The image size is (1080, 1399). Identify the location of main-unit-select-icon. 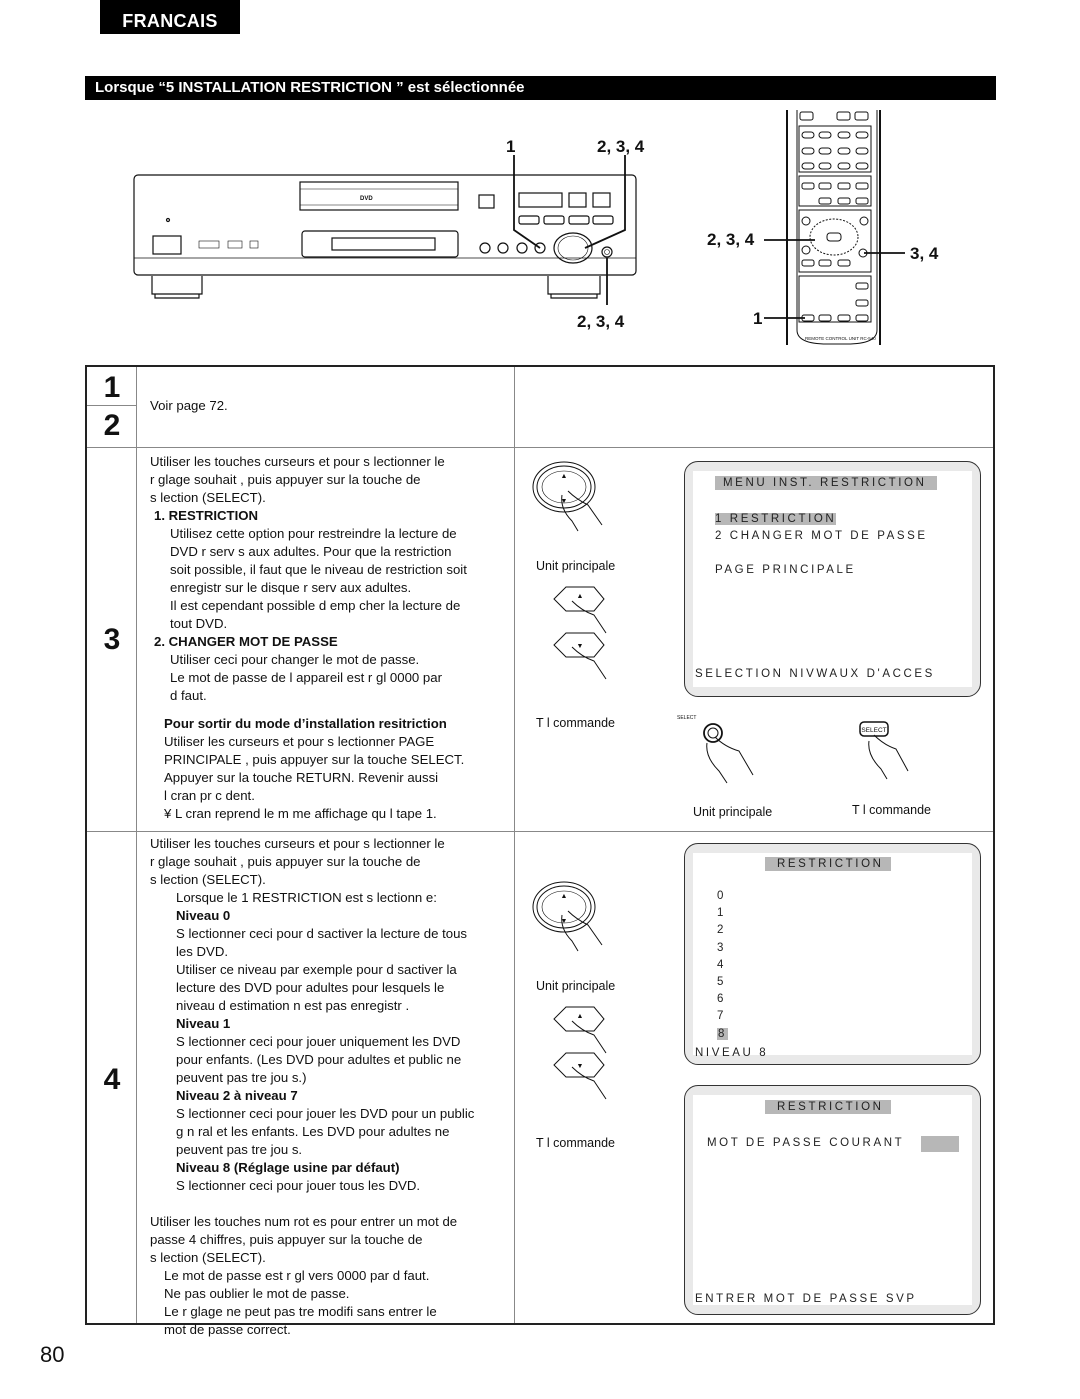
(713, 733).